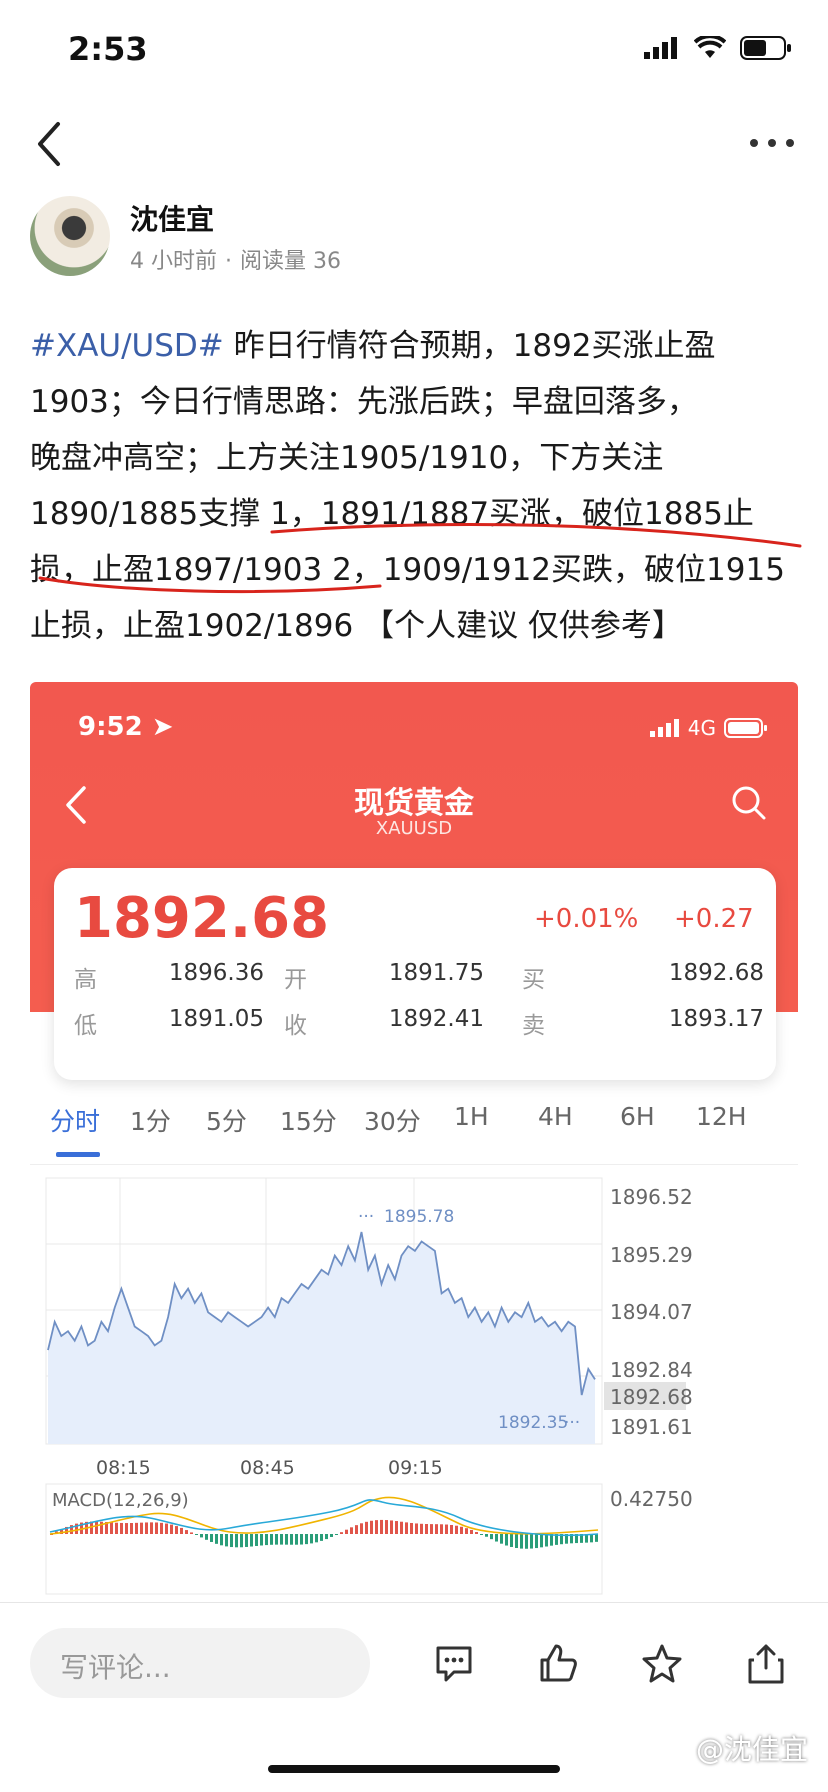  I want to click on handwritten-underline, so click(420, 558).